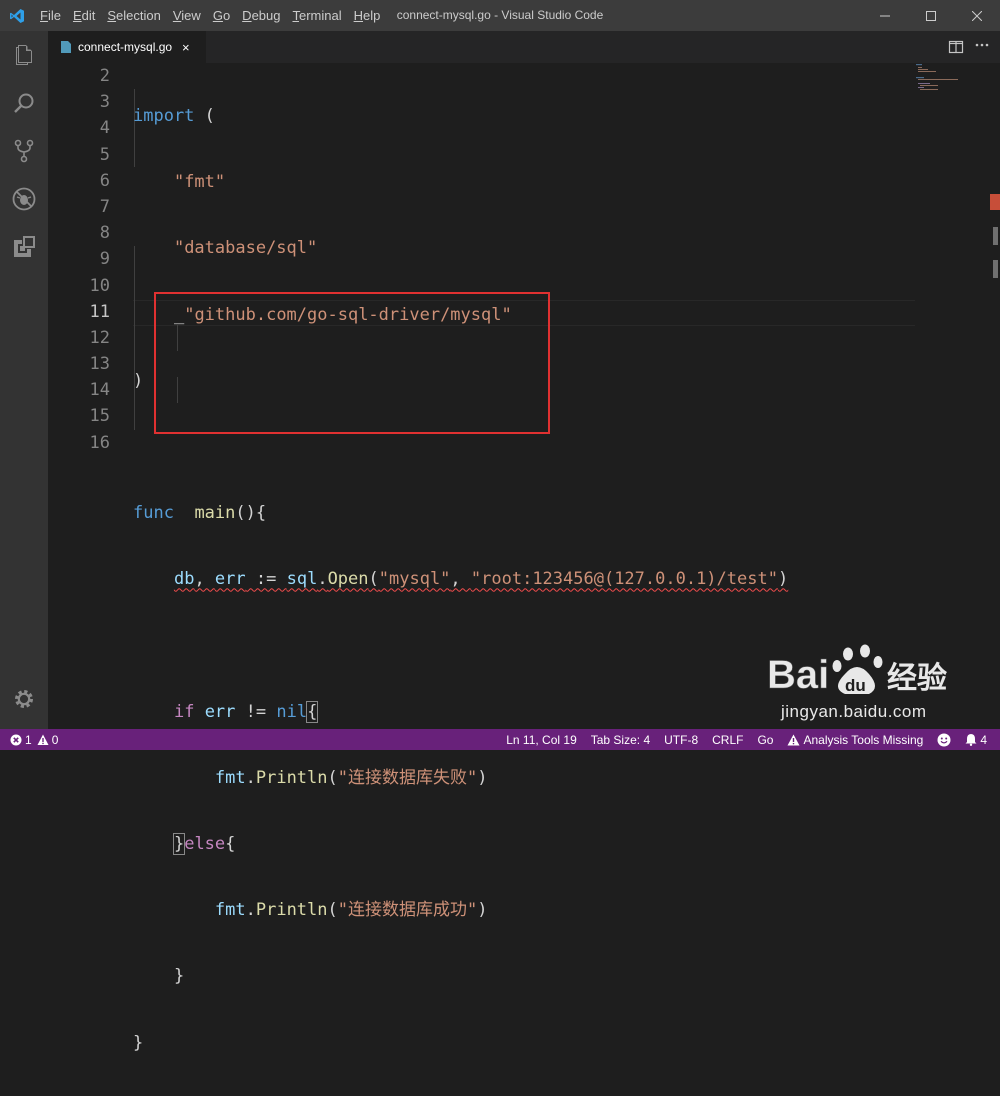  I want to click on close-window-icon, so click(977, 15).